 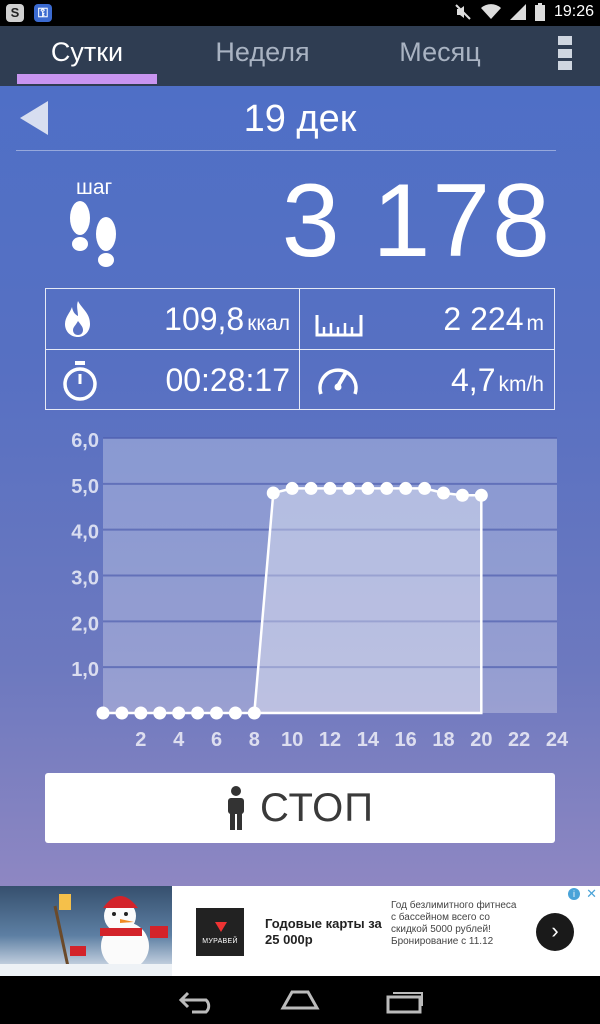 I want to click on snowman-illustration, so click(x=86, y=935).